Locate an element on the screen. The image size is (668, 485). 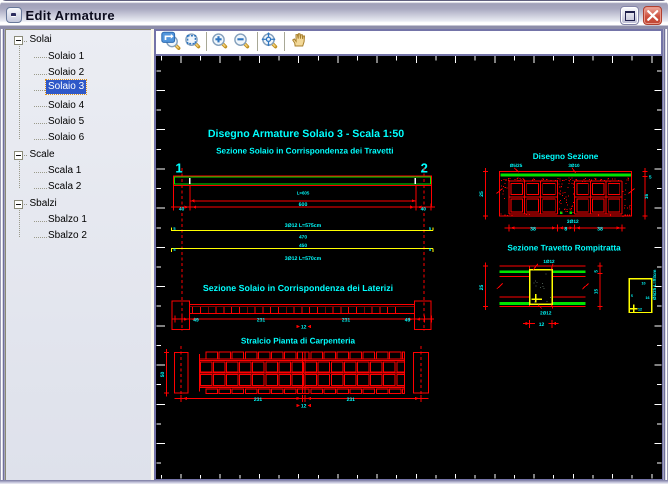
svg-text: Ø5/25 is located at coordinates (516, 165).